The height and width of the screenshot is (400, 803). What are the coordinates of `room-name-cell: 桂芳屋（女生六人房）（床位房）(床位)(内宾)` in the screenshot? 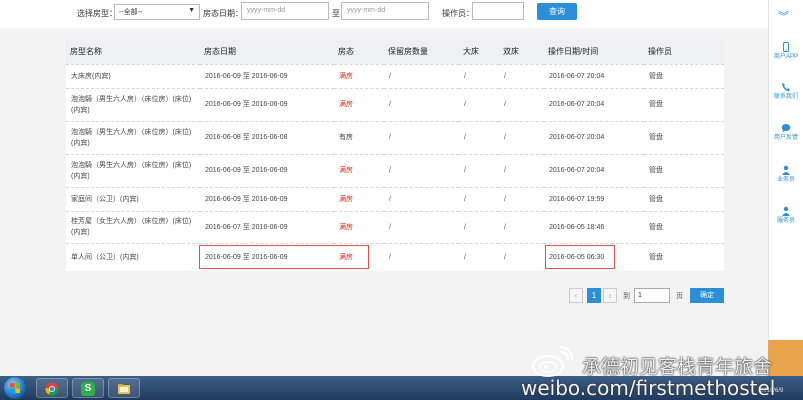 It's located at (133, 226).